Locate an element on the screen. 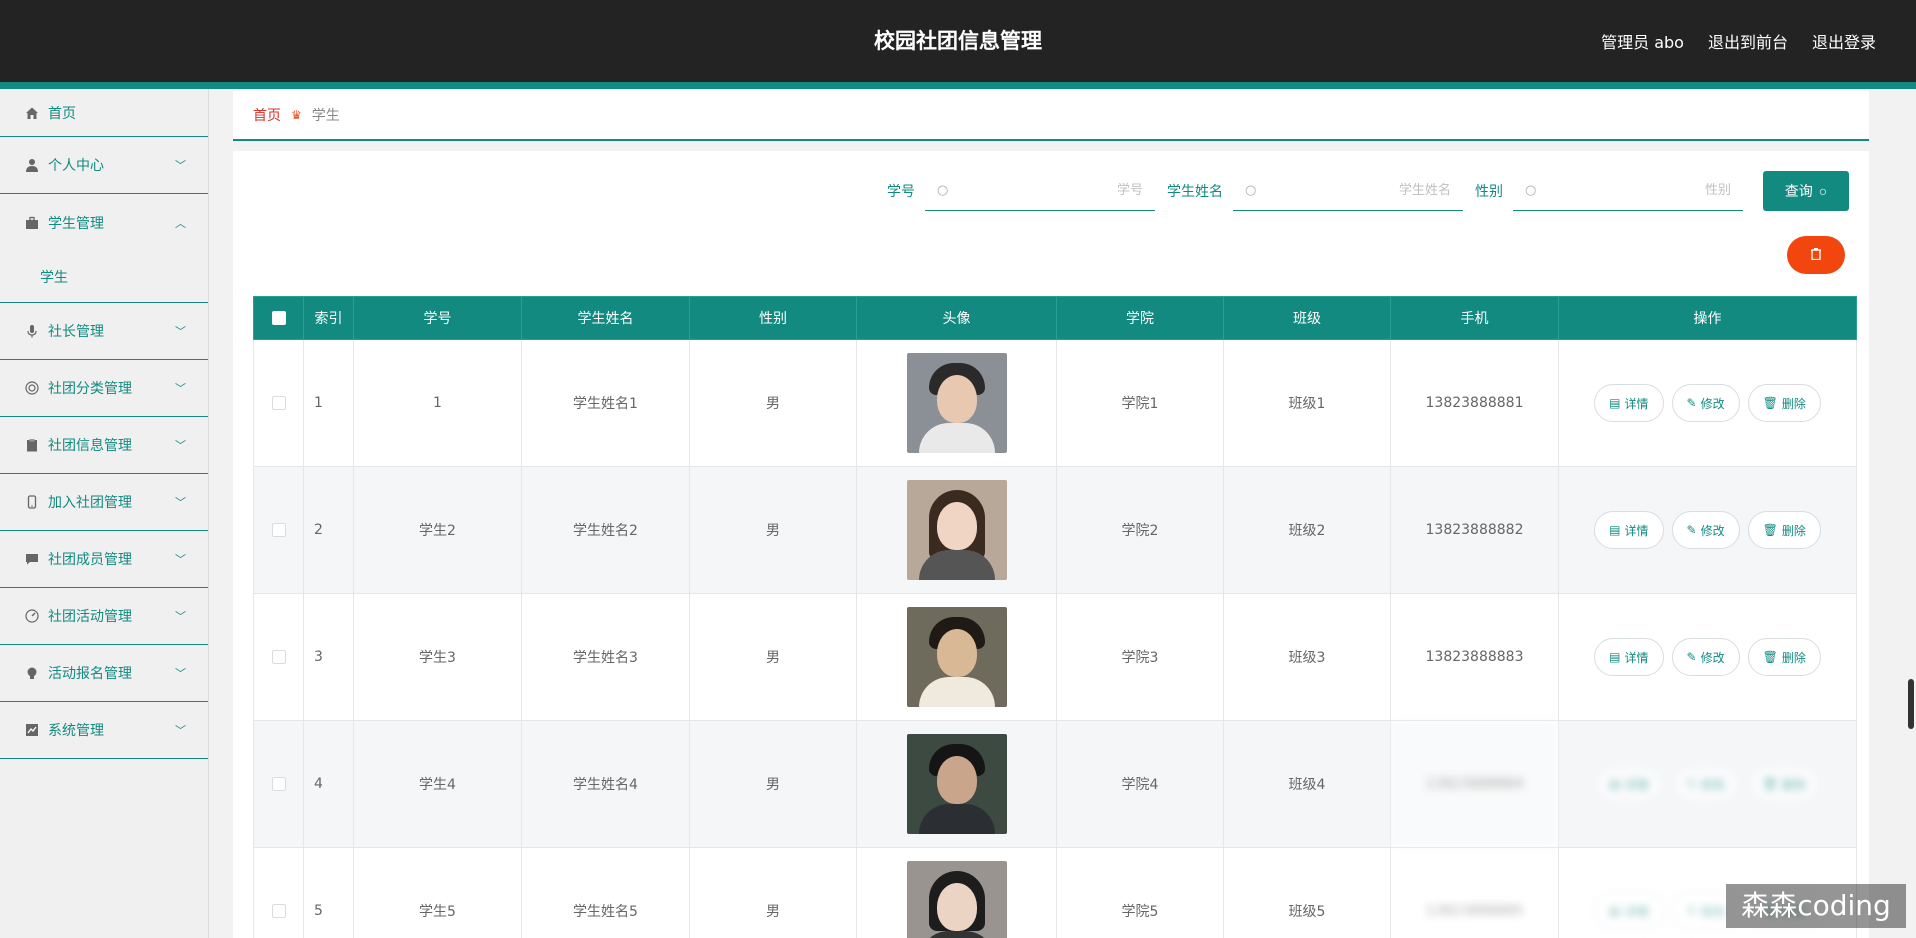  sidebar-item-president-management: 社长管理 ﹀ is located at coordinates (104, 331).